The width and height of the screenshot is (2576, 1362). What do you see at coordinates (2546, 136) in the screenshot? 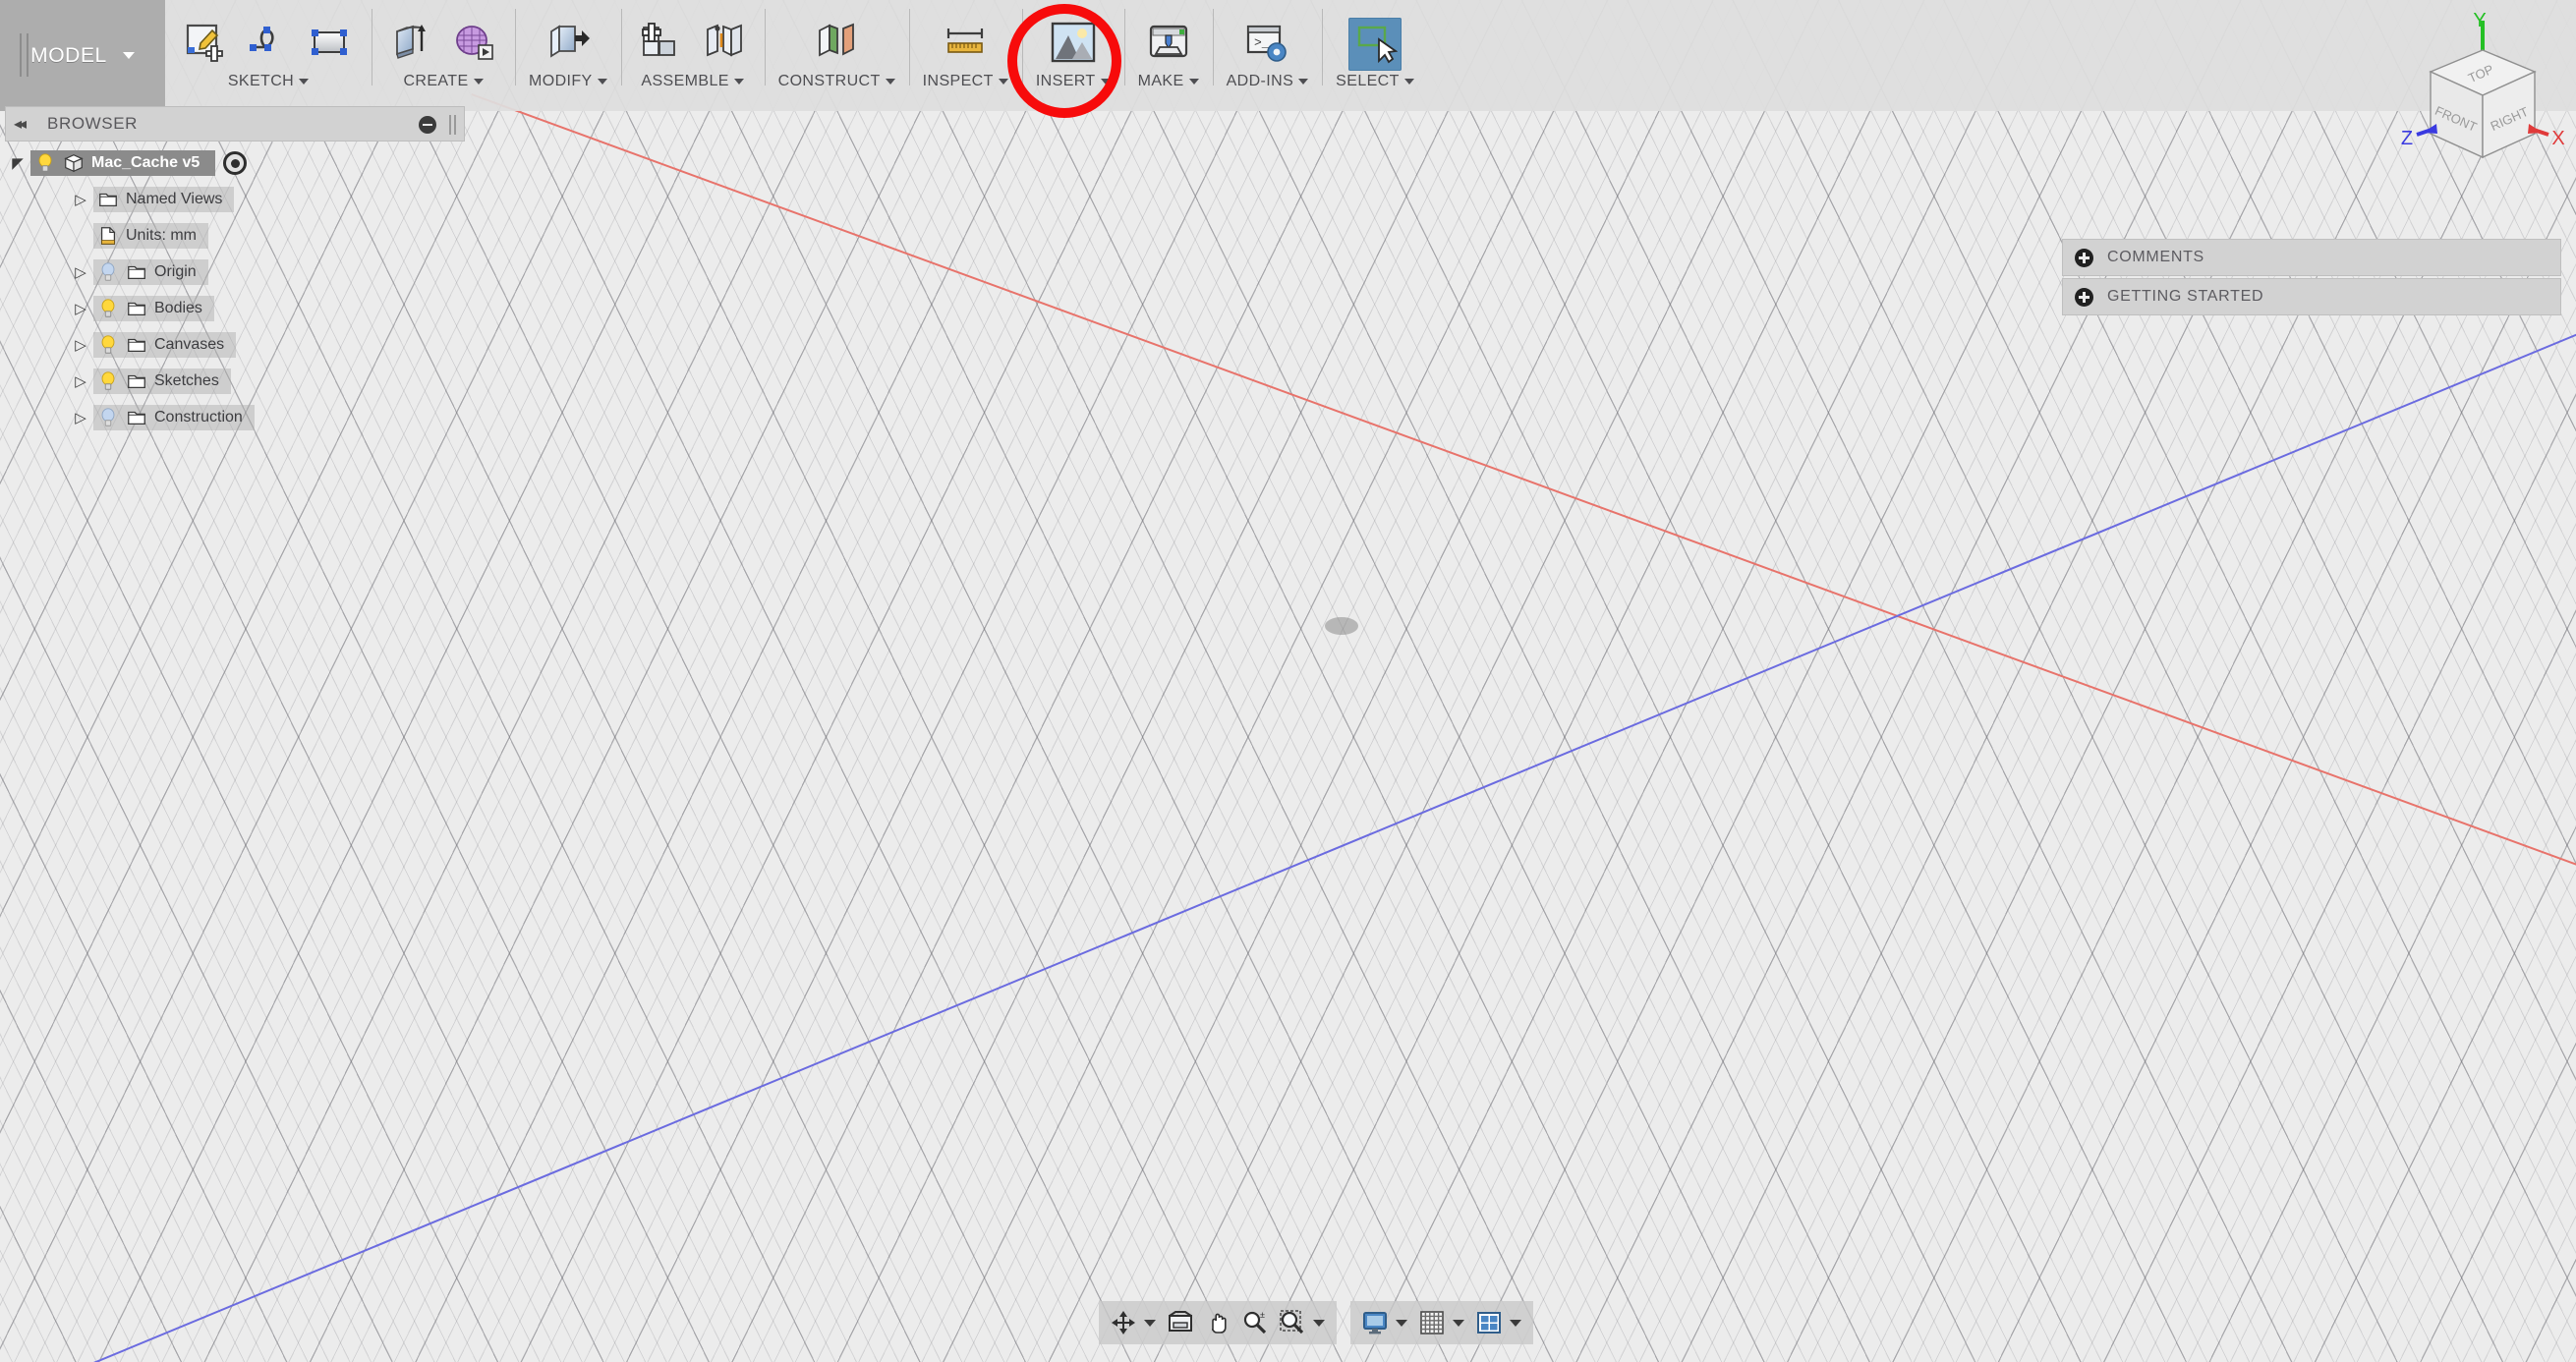
I see `viewcube-axis-x: X` at bounding box center [2546, 136].